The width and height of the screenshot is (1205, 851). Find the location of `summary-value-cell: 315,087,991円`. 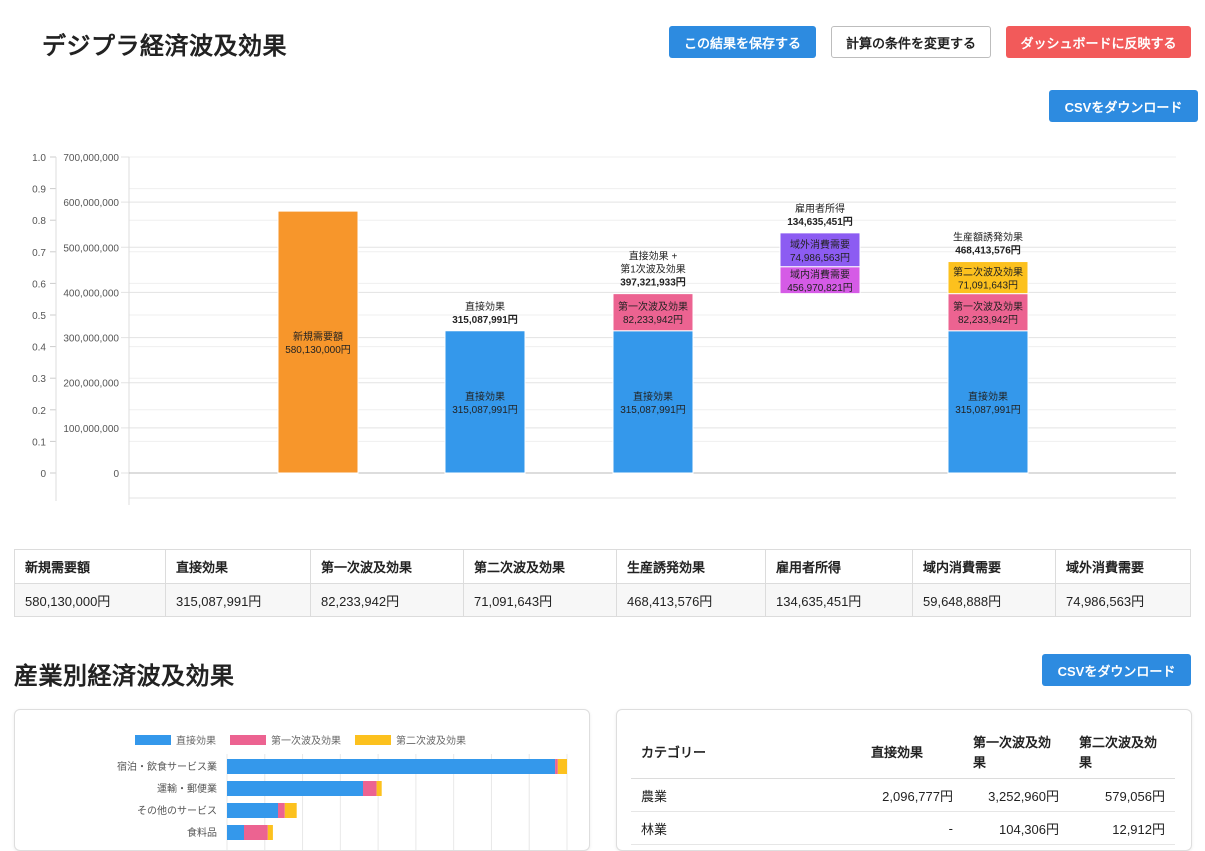

summary-value-cell: 315,087,991円 is located at coordinates (238, 600).